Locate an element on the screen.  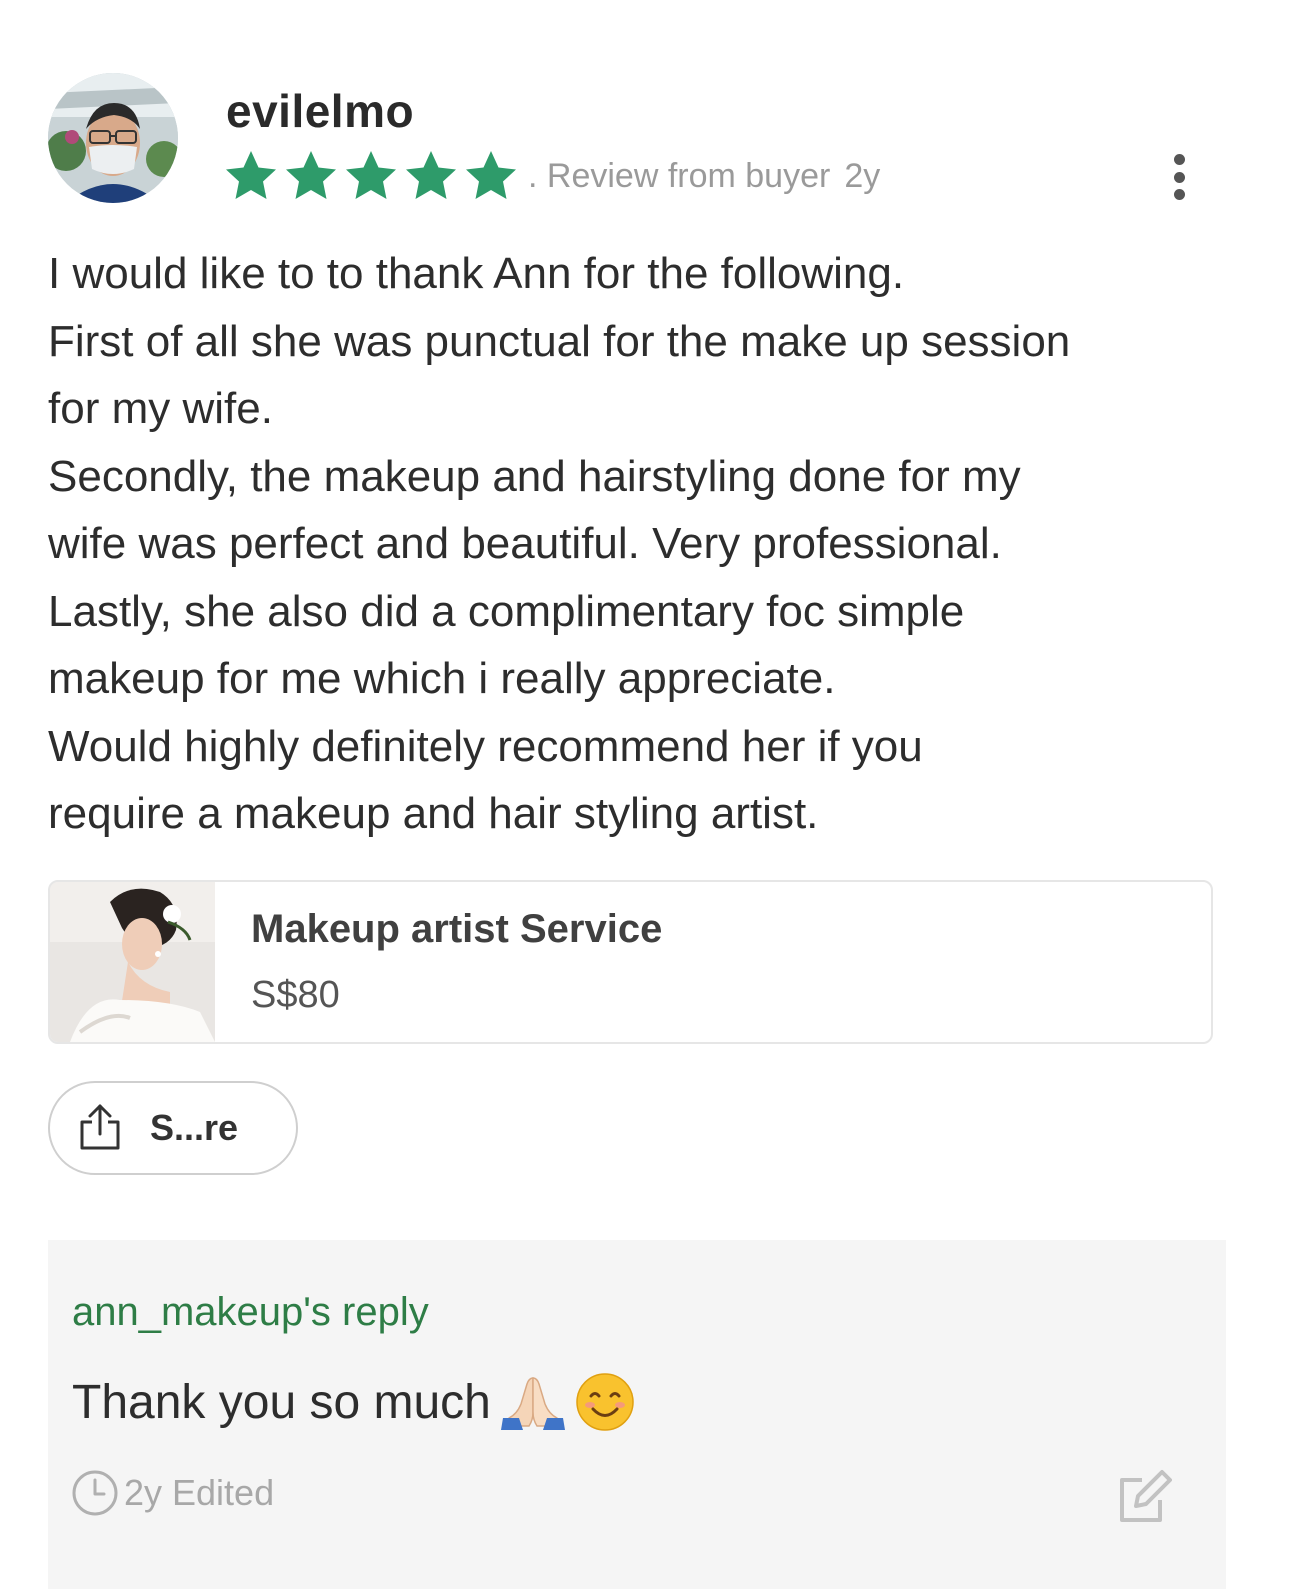
reply-text-row: Thank you so much is located at coordinates (353, 1402).